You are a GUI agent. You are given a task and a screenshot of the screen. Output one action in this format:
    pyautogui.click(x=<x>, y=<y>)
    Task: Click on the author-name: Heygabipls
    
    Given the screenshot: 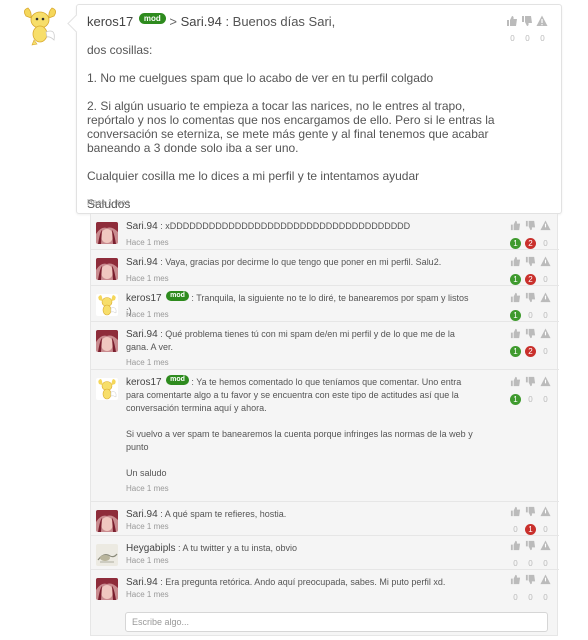 What is the action you would take?
    pyautogui.click(x=150, y=548)
    